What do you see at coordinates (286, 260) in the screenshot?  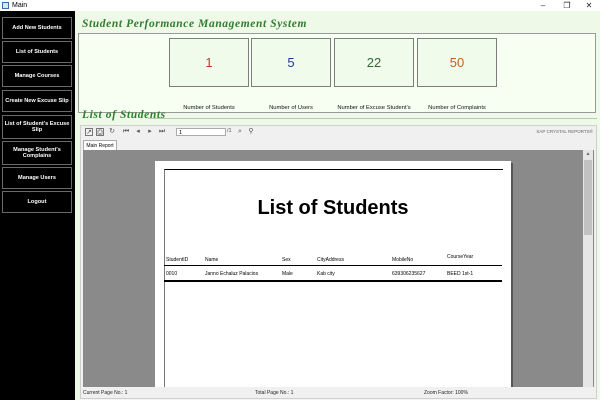 I see `col-sex: Sex` at bounding box center [286, 260].